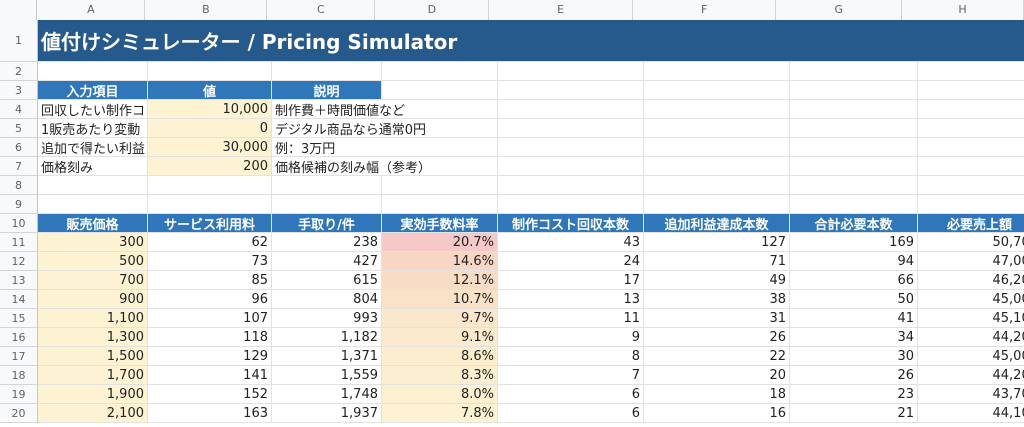 The width and height of the screenshot is (1024, 427). Describe the element at coordinates (19, 280) in the screenshot. I see `row-header-13: 13` at that location.